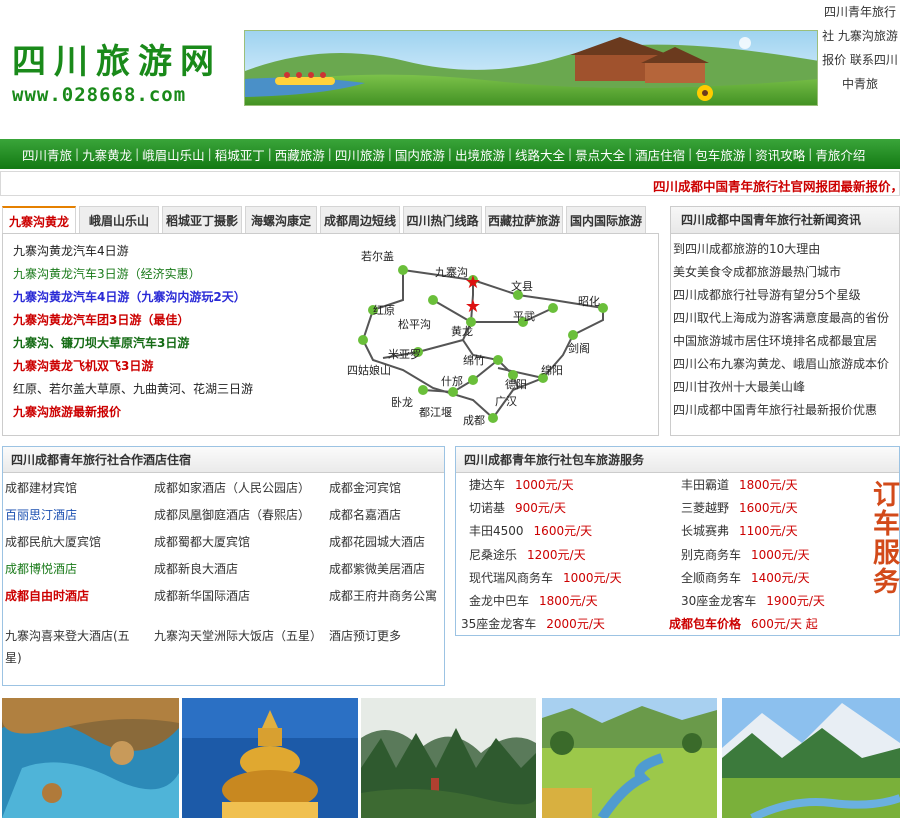  What do you see at coordinates (448, 758) in the screenshot?
I see `photo-misty-mountain` at bounding box center [448, 758].